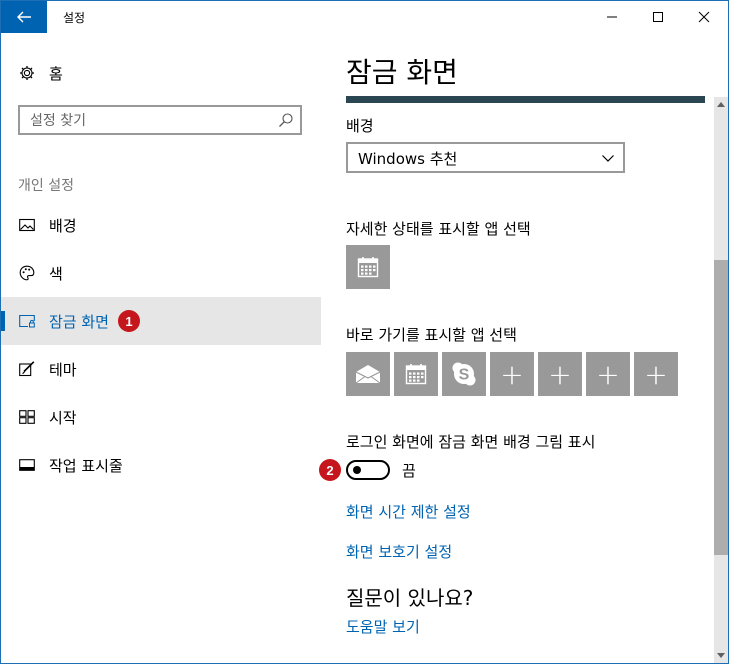 This screenshot has width=729, height=664. I want to click on taskbar-icon, so click(27, 465).